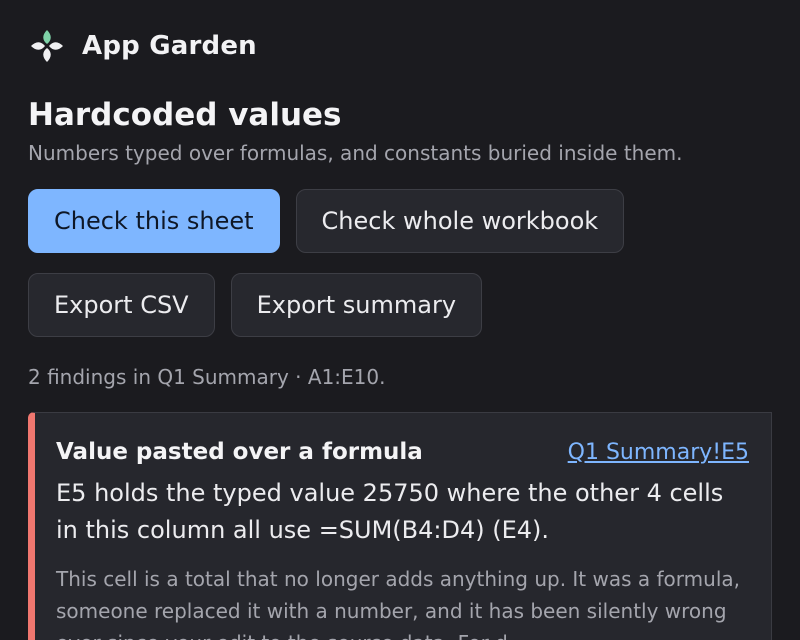  Describe the element at coordinates (356, 305) in the screenshot. I see `export-summary-button: Export summary` at that location.